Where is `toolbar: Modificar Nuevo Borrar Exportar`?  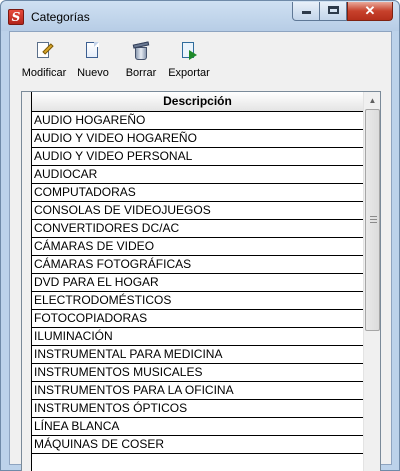 toolbar: Modificar Nuevo Borrar Exportar is located at coordinates (200, 60).